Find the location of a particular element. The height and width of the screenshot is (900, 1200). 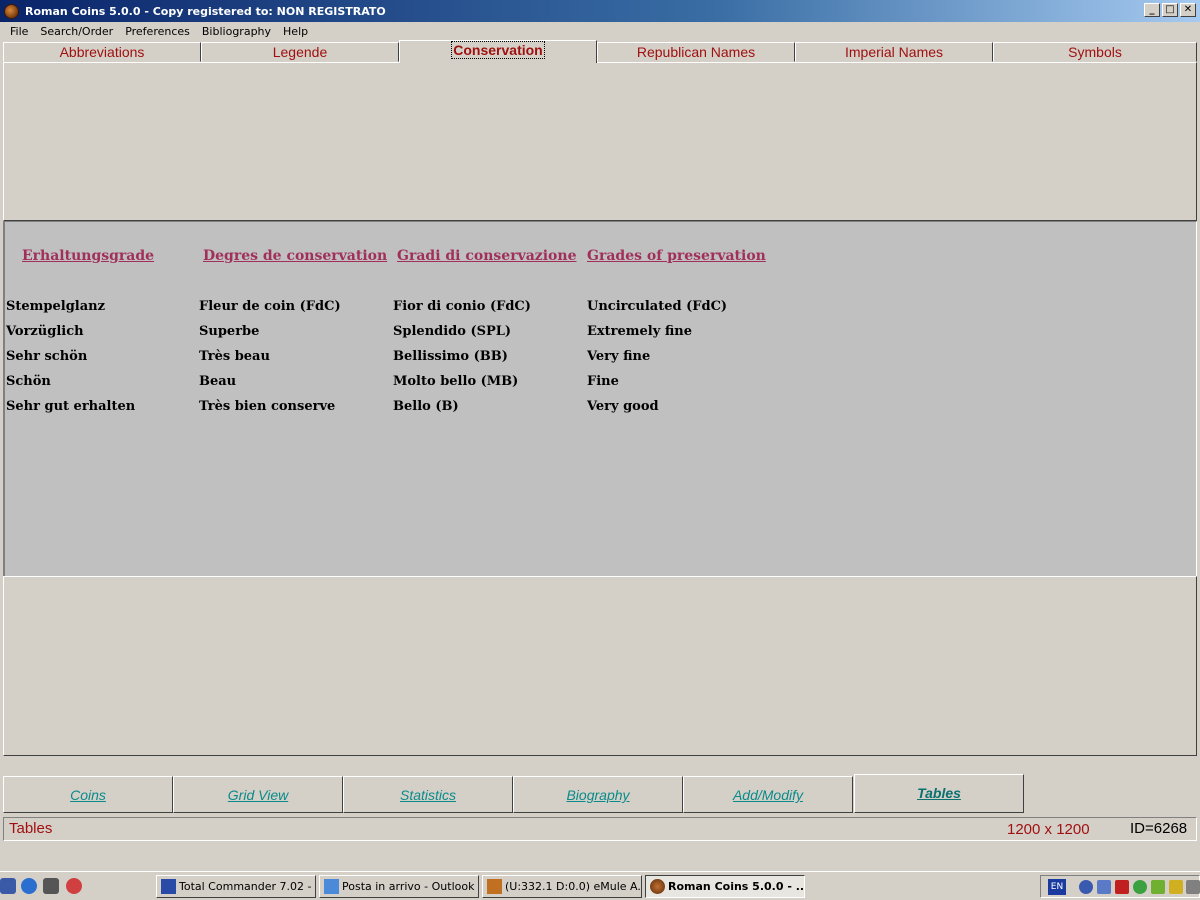

tab-coins: Coins is located at coordinates (88, 794).